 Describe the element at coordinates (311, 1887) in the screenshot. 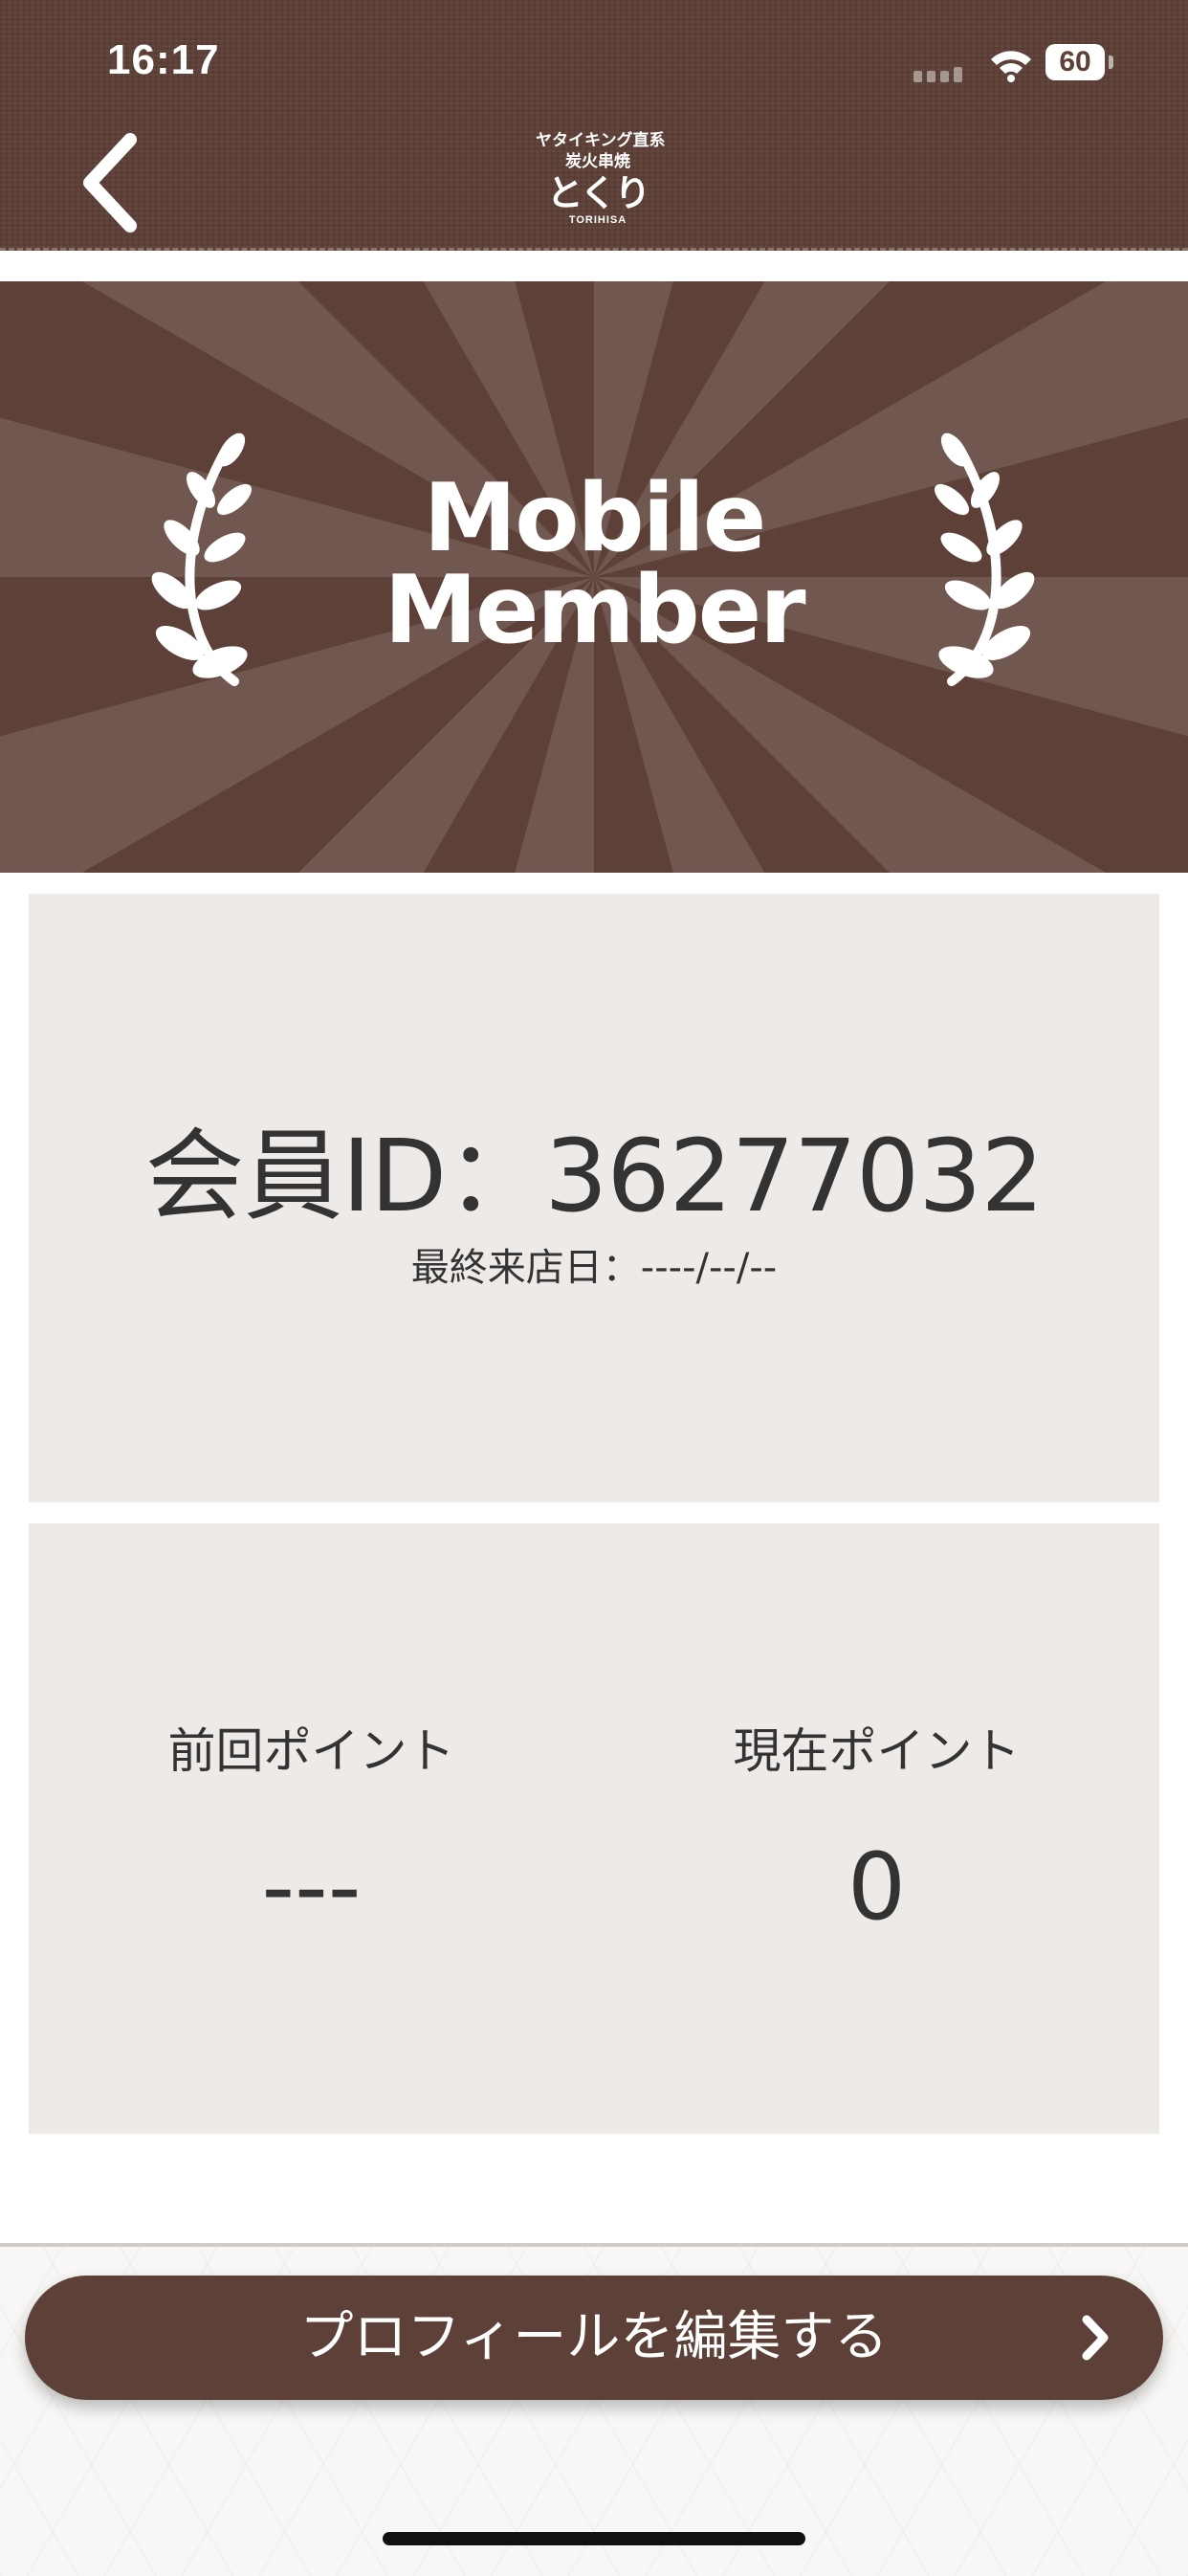

I see `previous-points-value: ---` at that location.